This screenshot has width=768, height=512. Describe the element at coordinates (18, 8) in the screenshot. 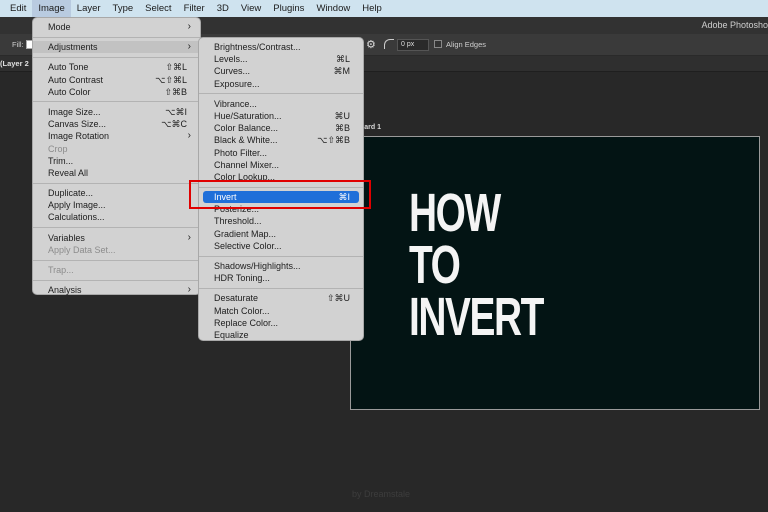

I see `menubar-item-edit: Edit` at that location.